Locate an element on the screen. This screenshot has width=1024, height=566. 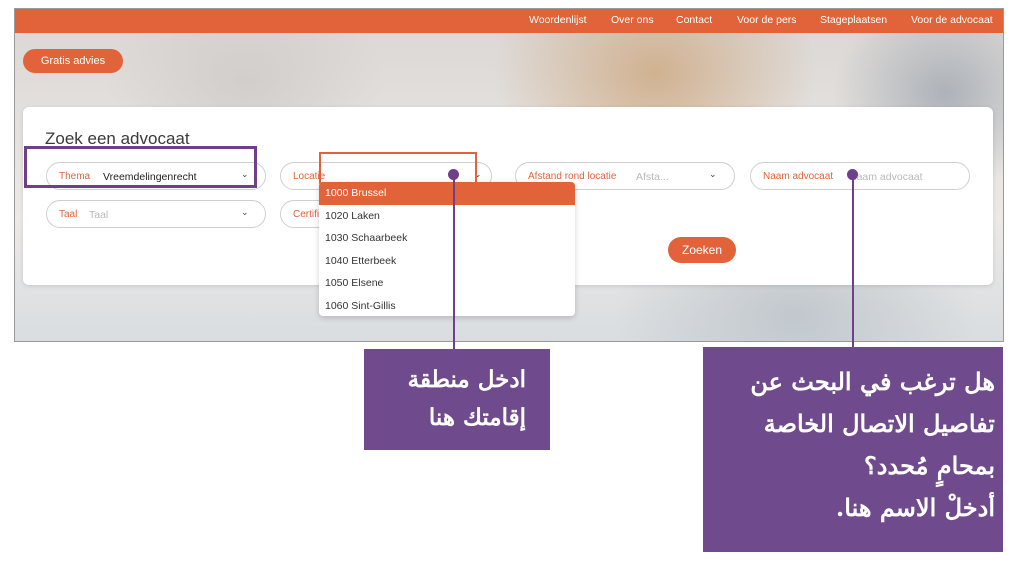
nav-link-contact: Contact is located at coordinates (694, 20).